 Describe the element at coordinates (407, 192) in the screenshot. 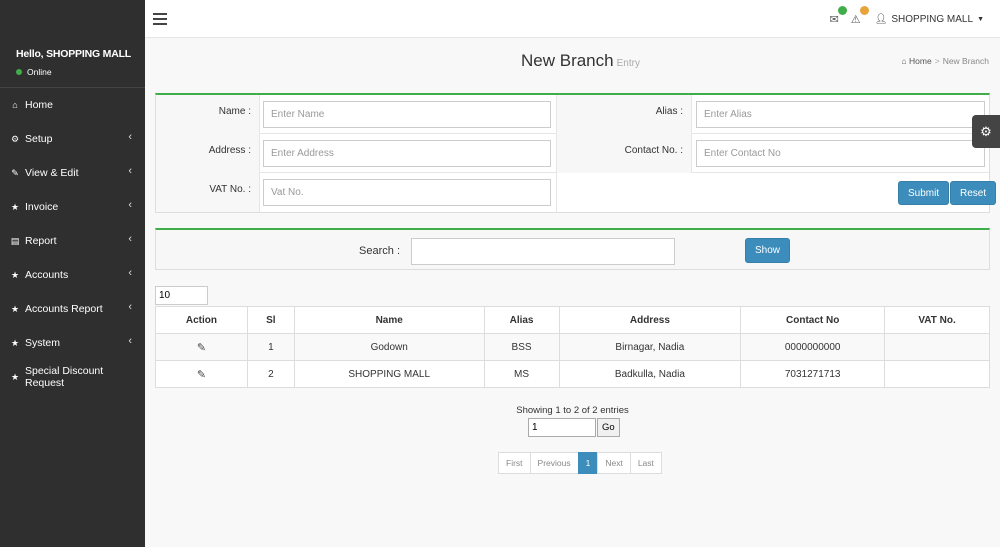

I see `vat-input` at that location.